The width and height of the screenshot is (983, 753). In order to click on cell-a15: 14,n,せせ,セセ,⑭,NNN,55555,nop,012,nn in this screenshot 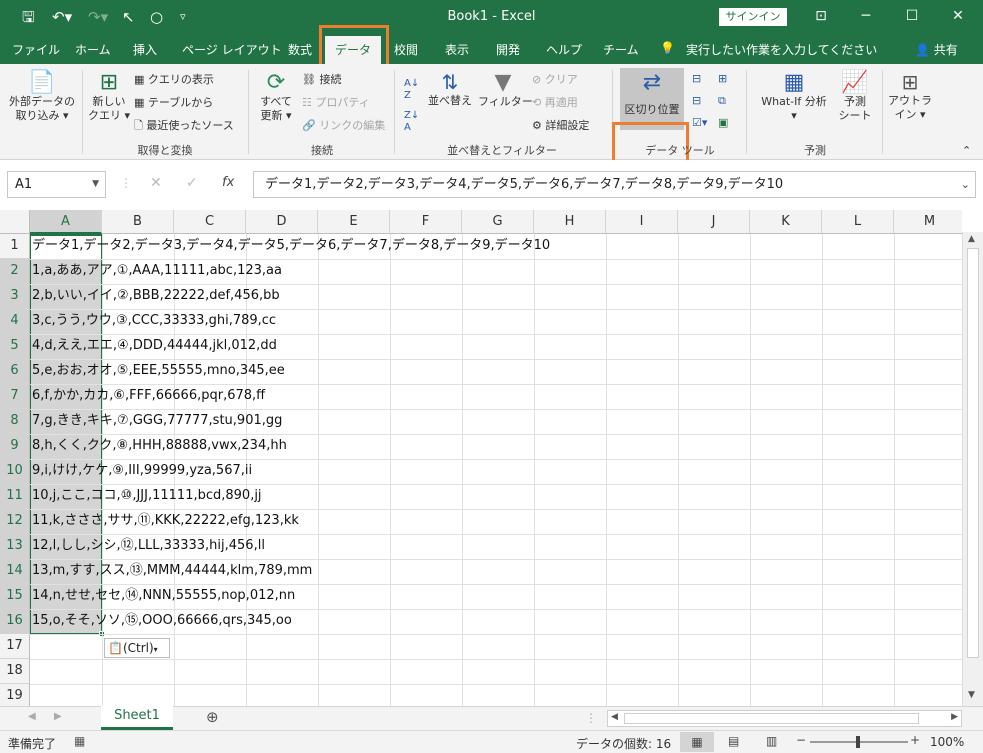, I will do `click(163, 596)`.